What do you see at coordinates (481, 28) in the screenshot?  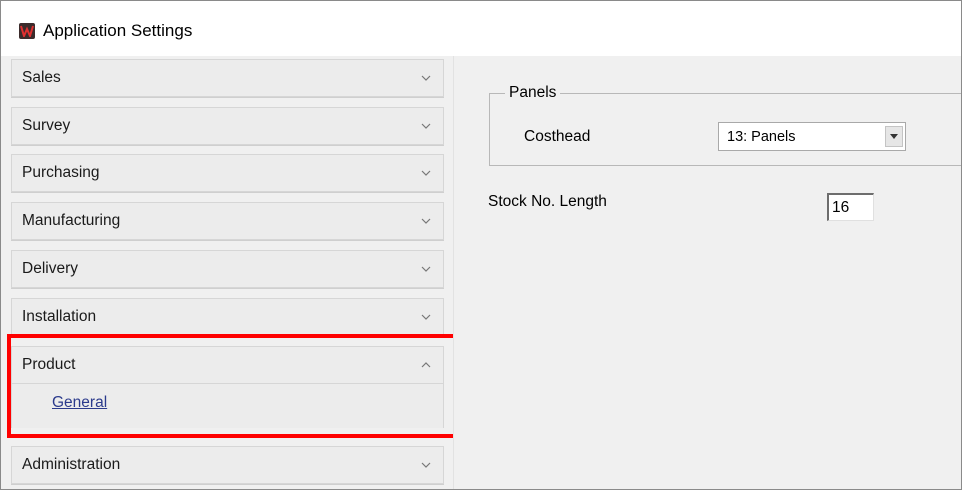 I see `title-bar: Application Settings` at bounding box center [481, 28].